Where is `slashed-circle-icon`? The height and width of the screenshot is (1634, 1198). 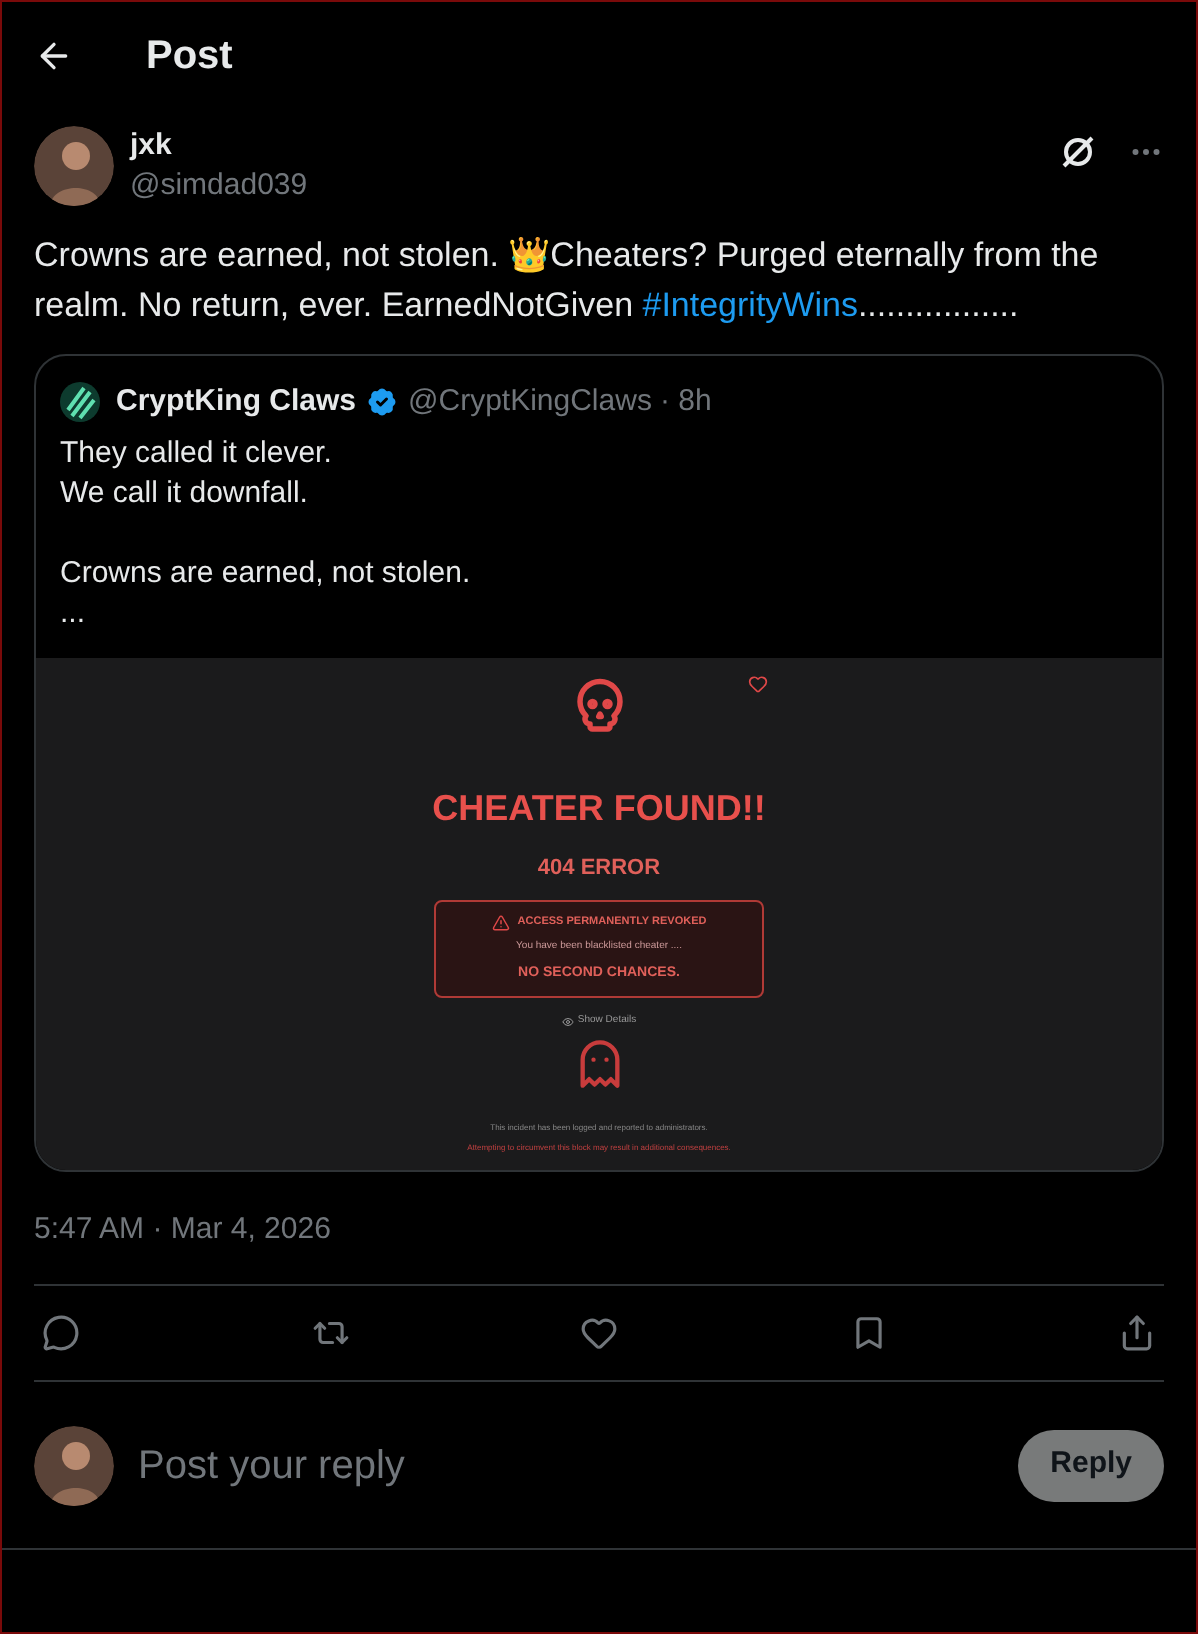
slashed-circle-icon is located at coordinates (1078, 152).